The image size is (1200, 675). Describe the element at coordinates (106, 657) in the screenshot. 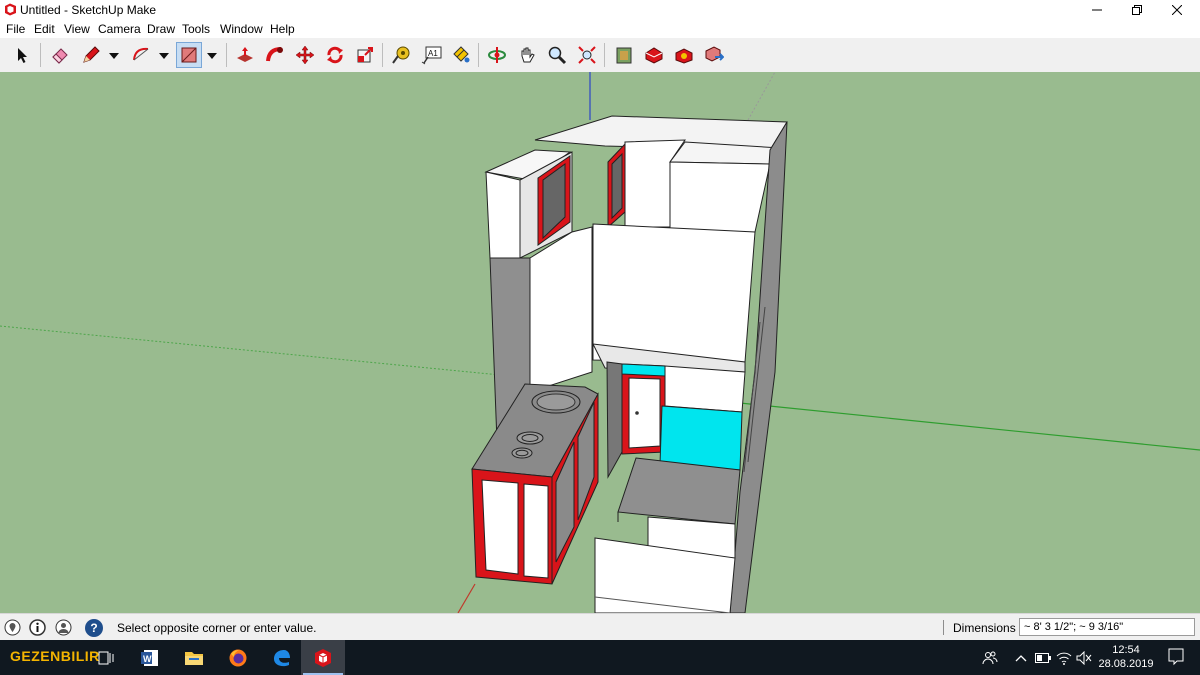

I see `task-view-icon` at that location.